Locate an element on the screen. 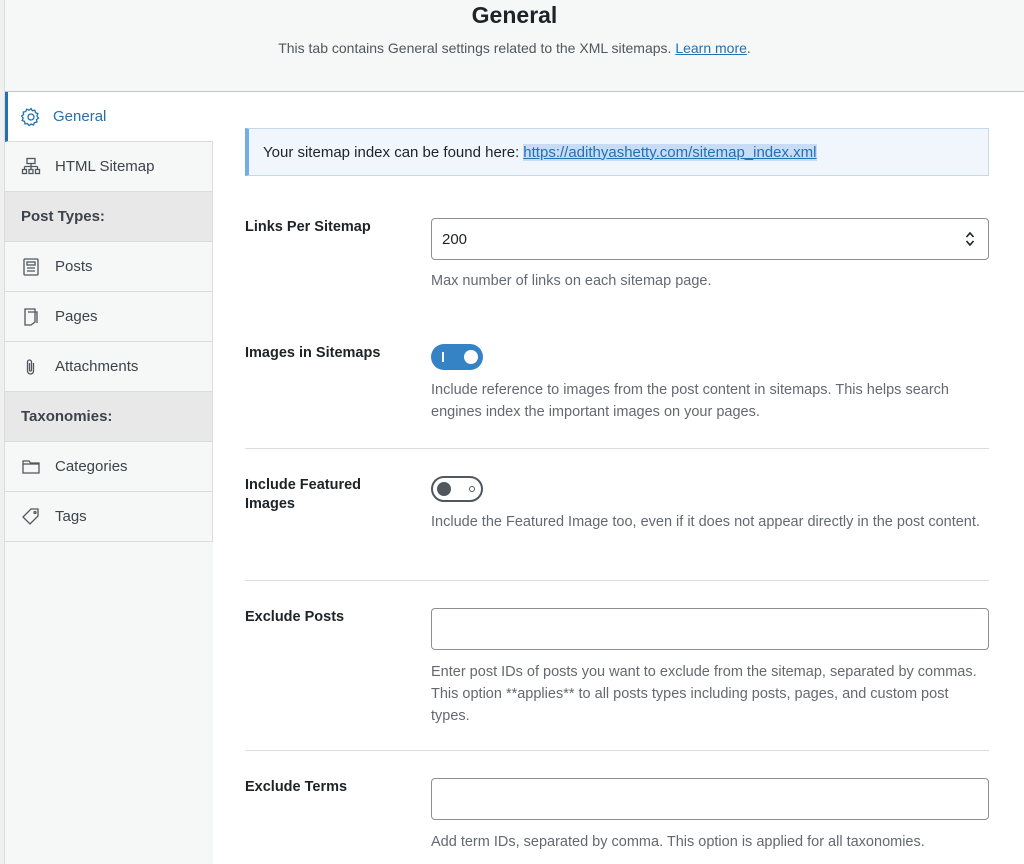 The image size is (1024, 864). setting-label: Exclude Posts is located at coordinates (295, 617).